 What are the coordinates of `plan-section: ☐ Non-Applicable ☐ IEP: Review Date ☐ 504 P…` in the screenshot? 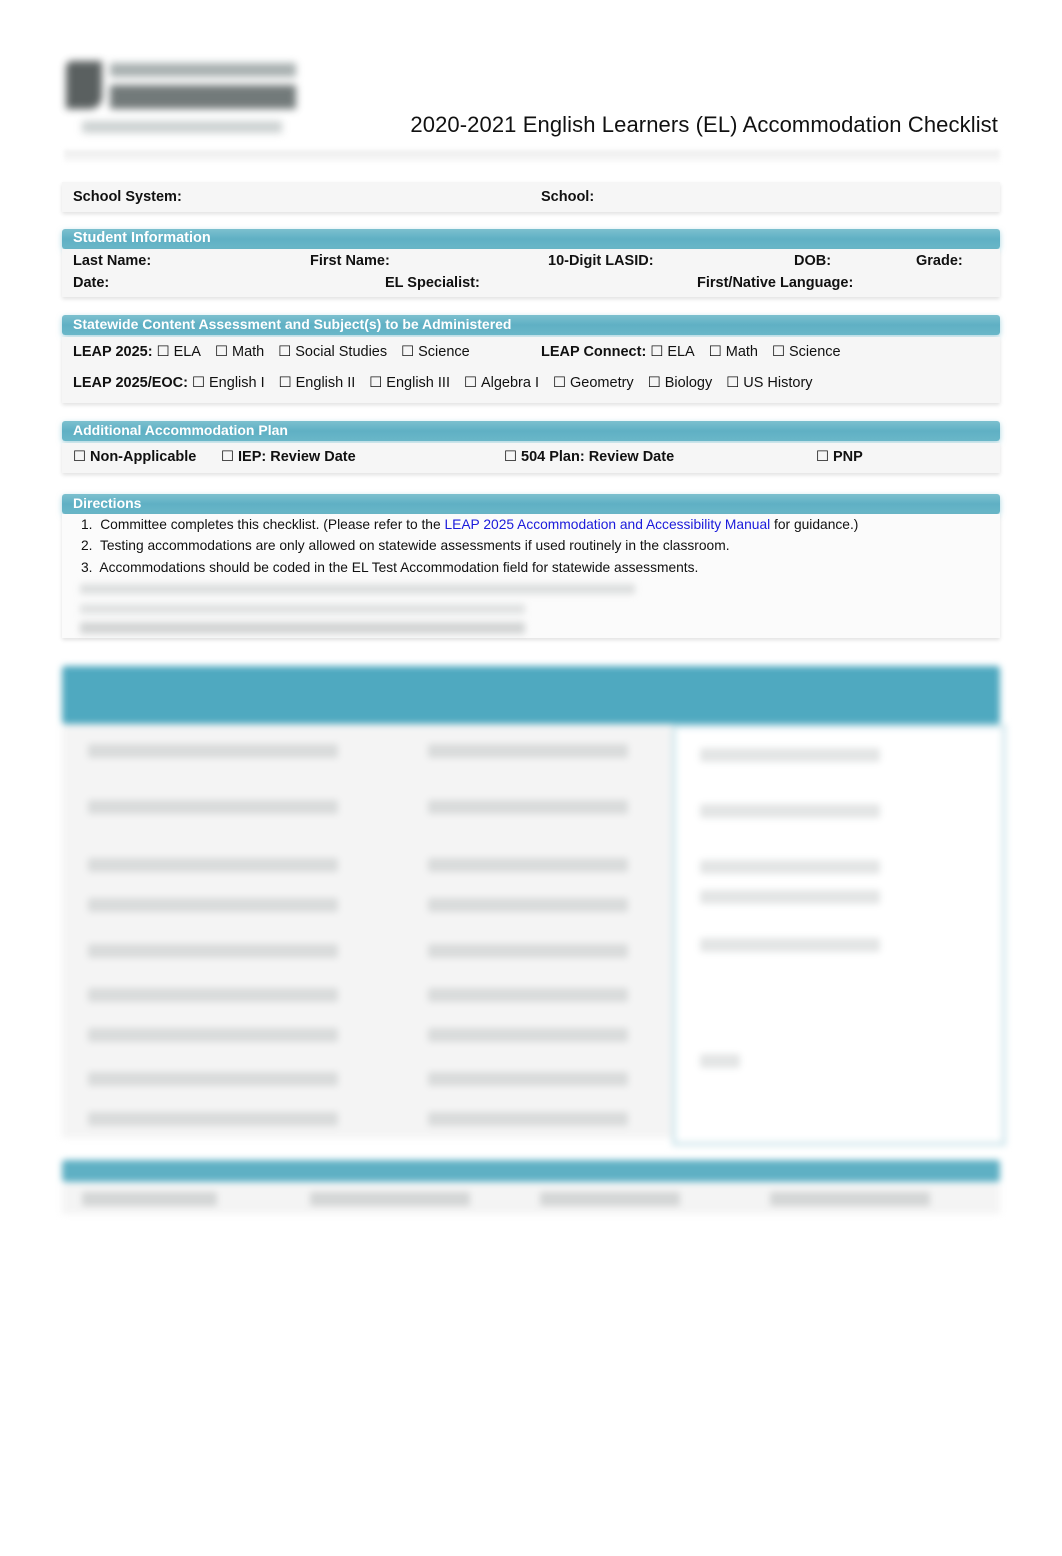 It's located at (531, 458).